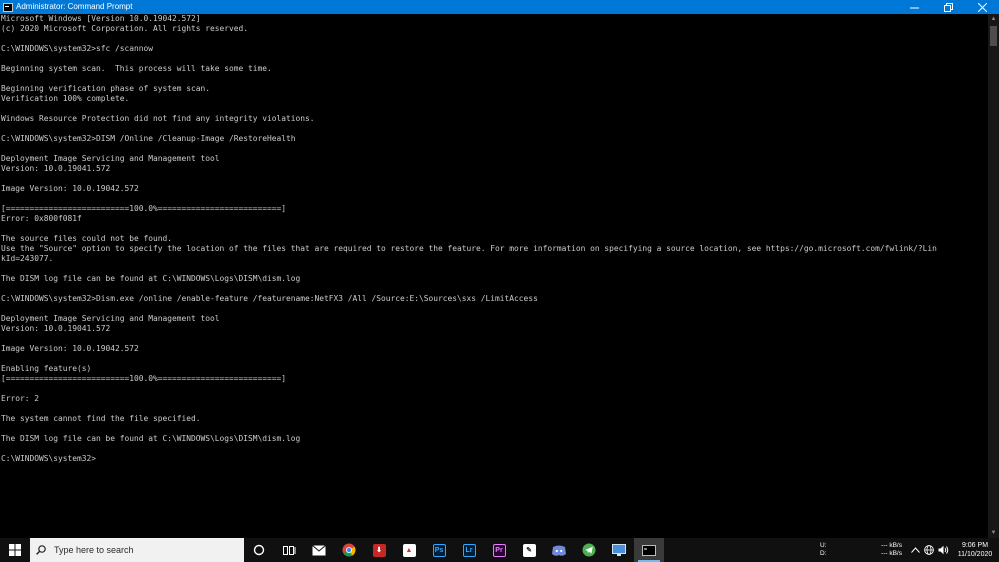 Image resolution: width=999 pixels, height=562 pixels. I want to click on cortana-button, so click(259, 550).